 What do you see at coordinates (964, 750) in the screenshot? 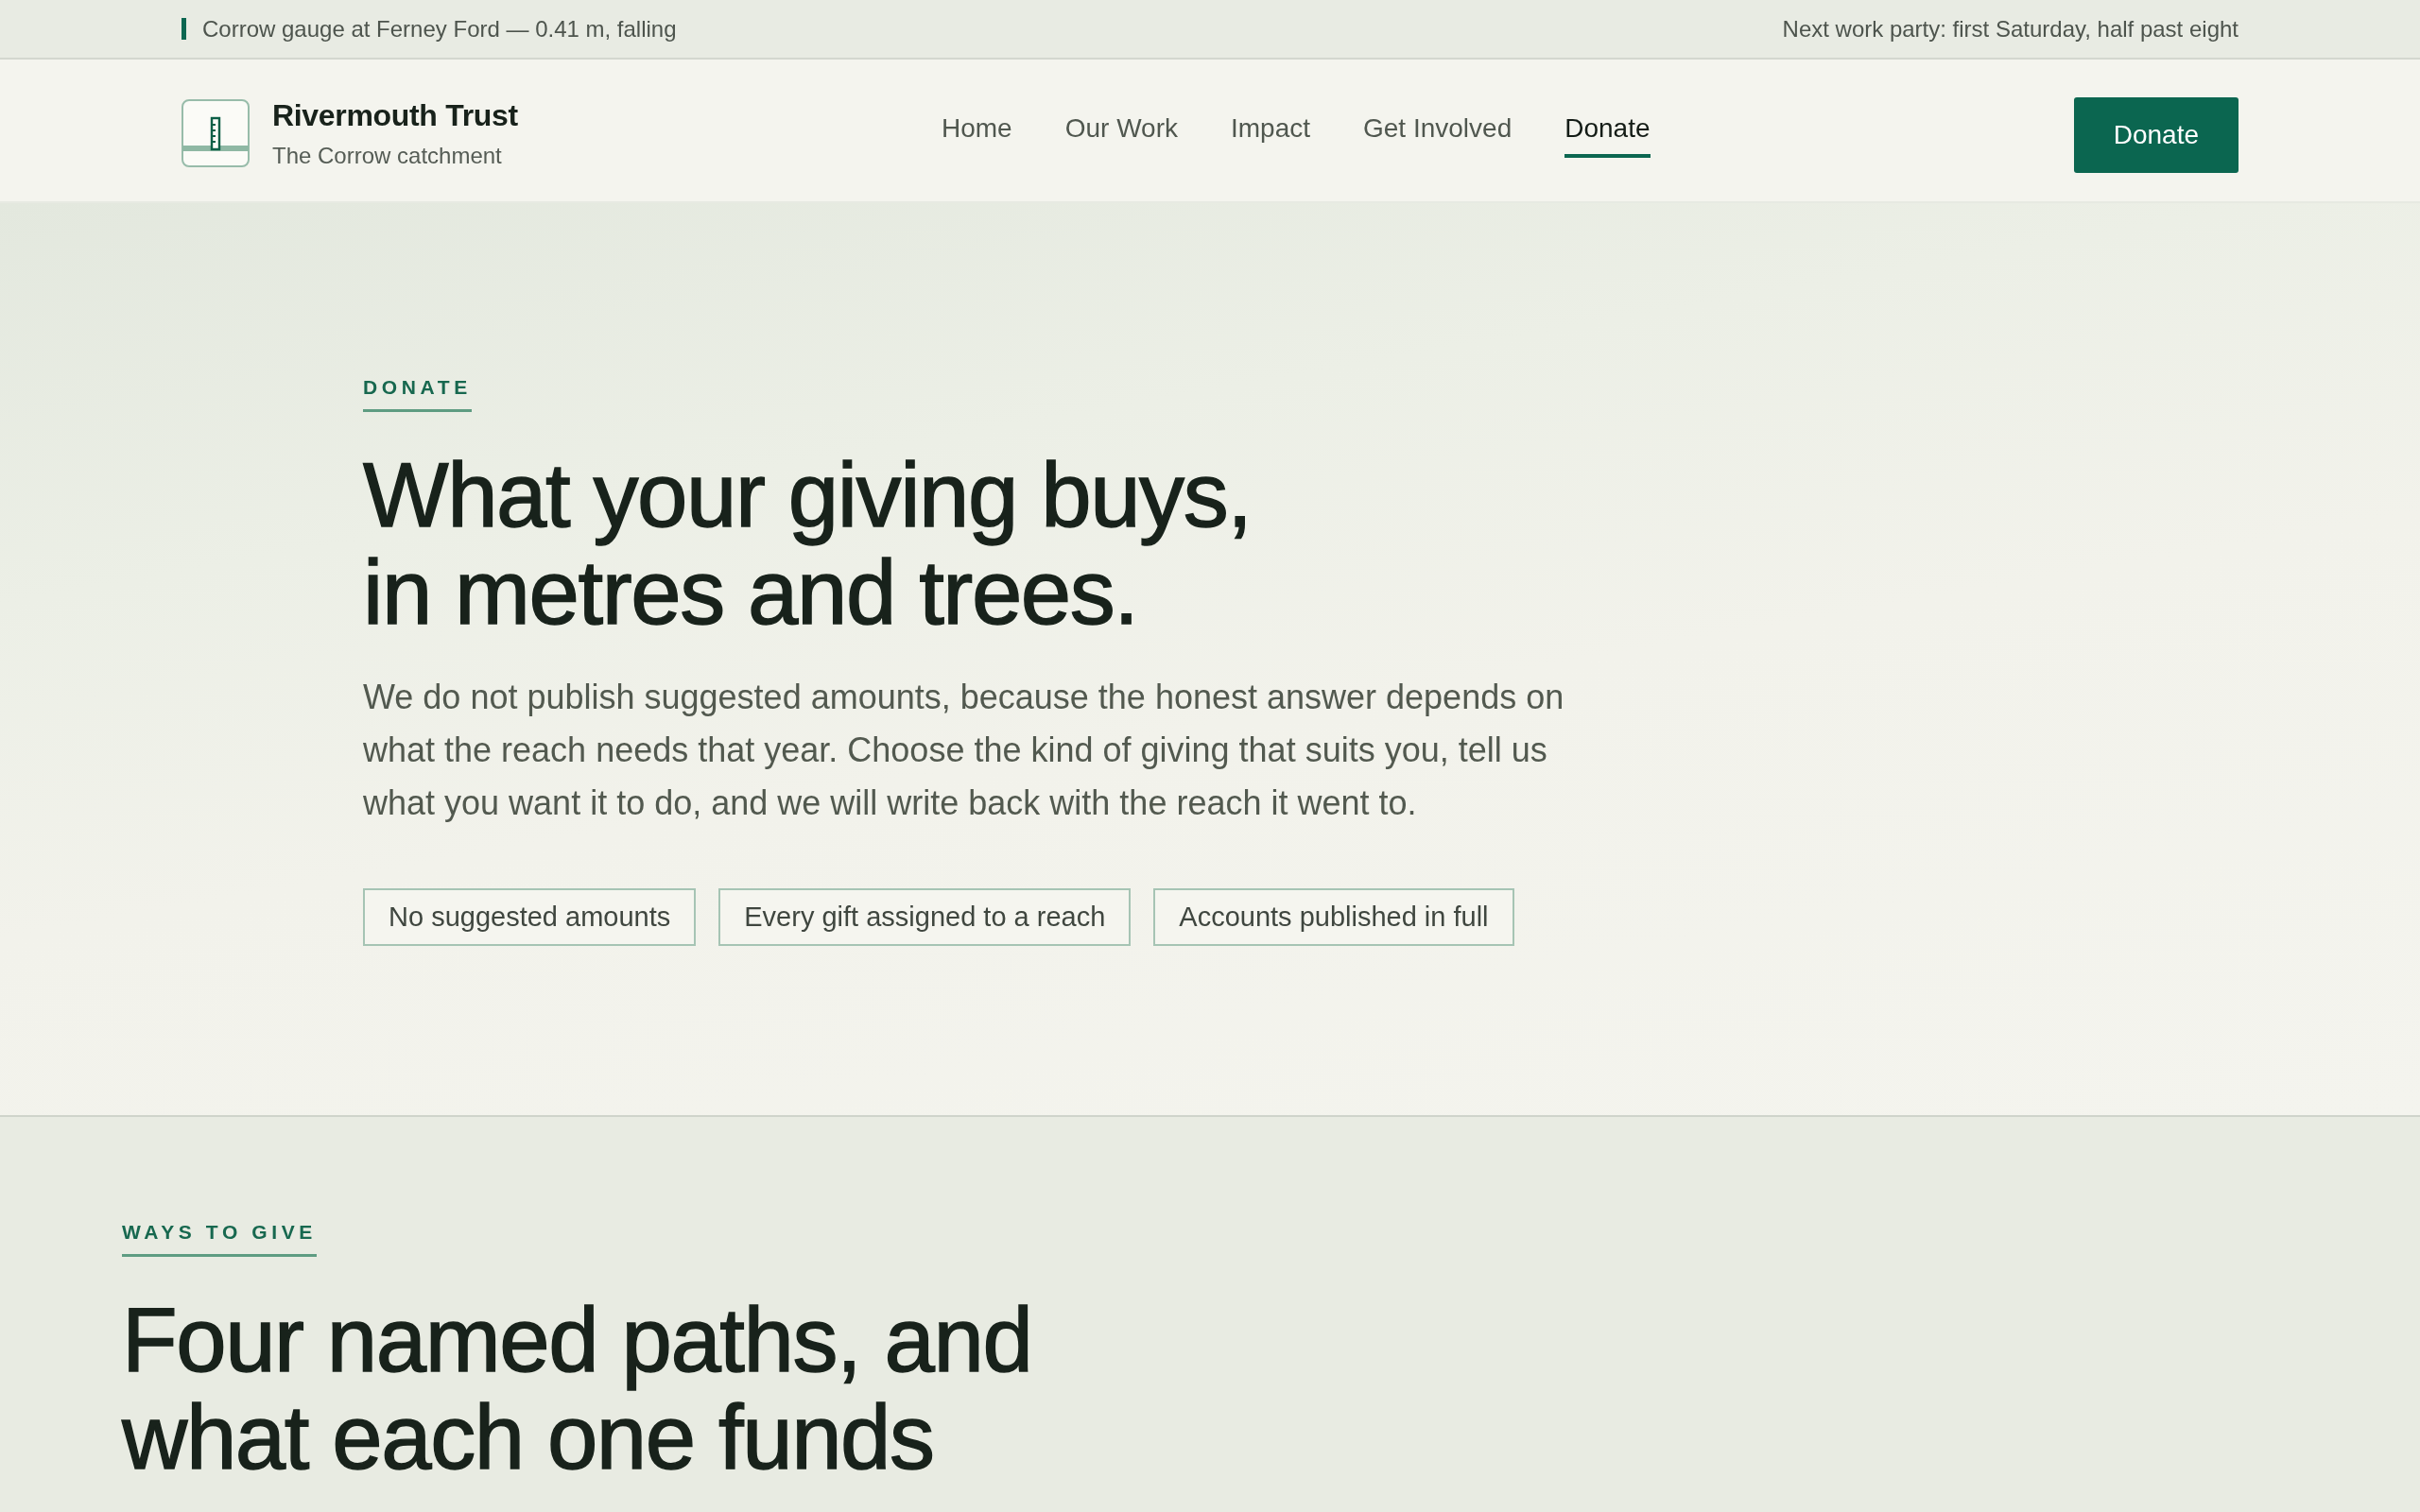
I see `intro-paragraph: We do not publish suggested amounts, because the honest answer depends on what the reach needs that year. Choose the kind of giving that suits you, tell us what you want it to do, and we will write back with the reach it went to.` at bounding box center [964, 750].